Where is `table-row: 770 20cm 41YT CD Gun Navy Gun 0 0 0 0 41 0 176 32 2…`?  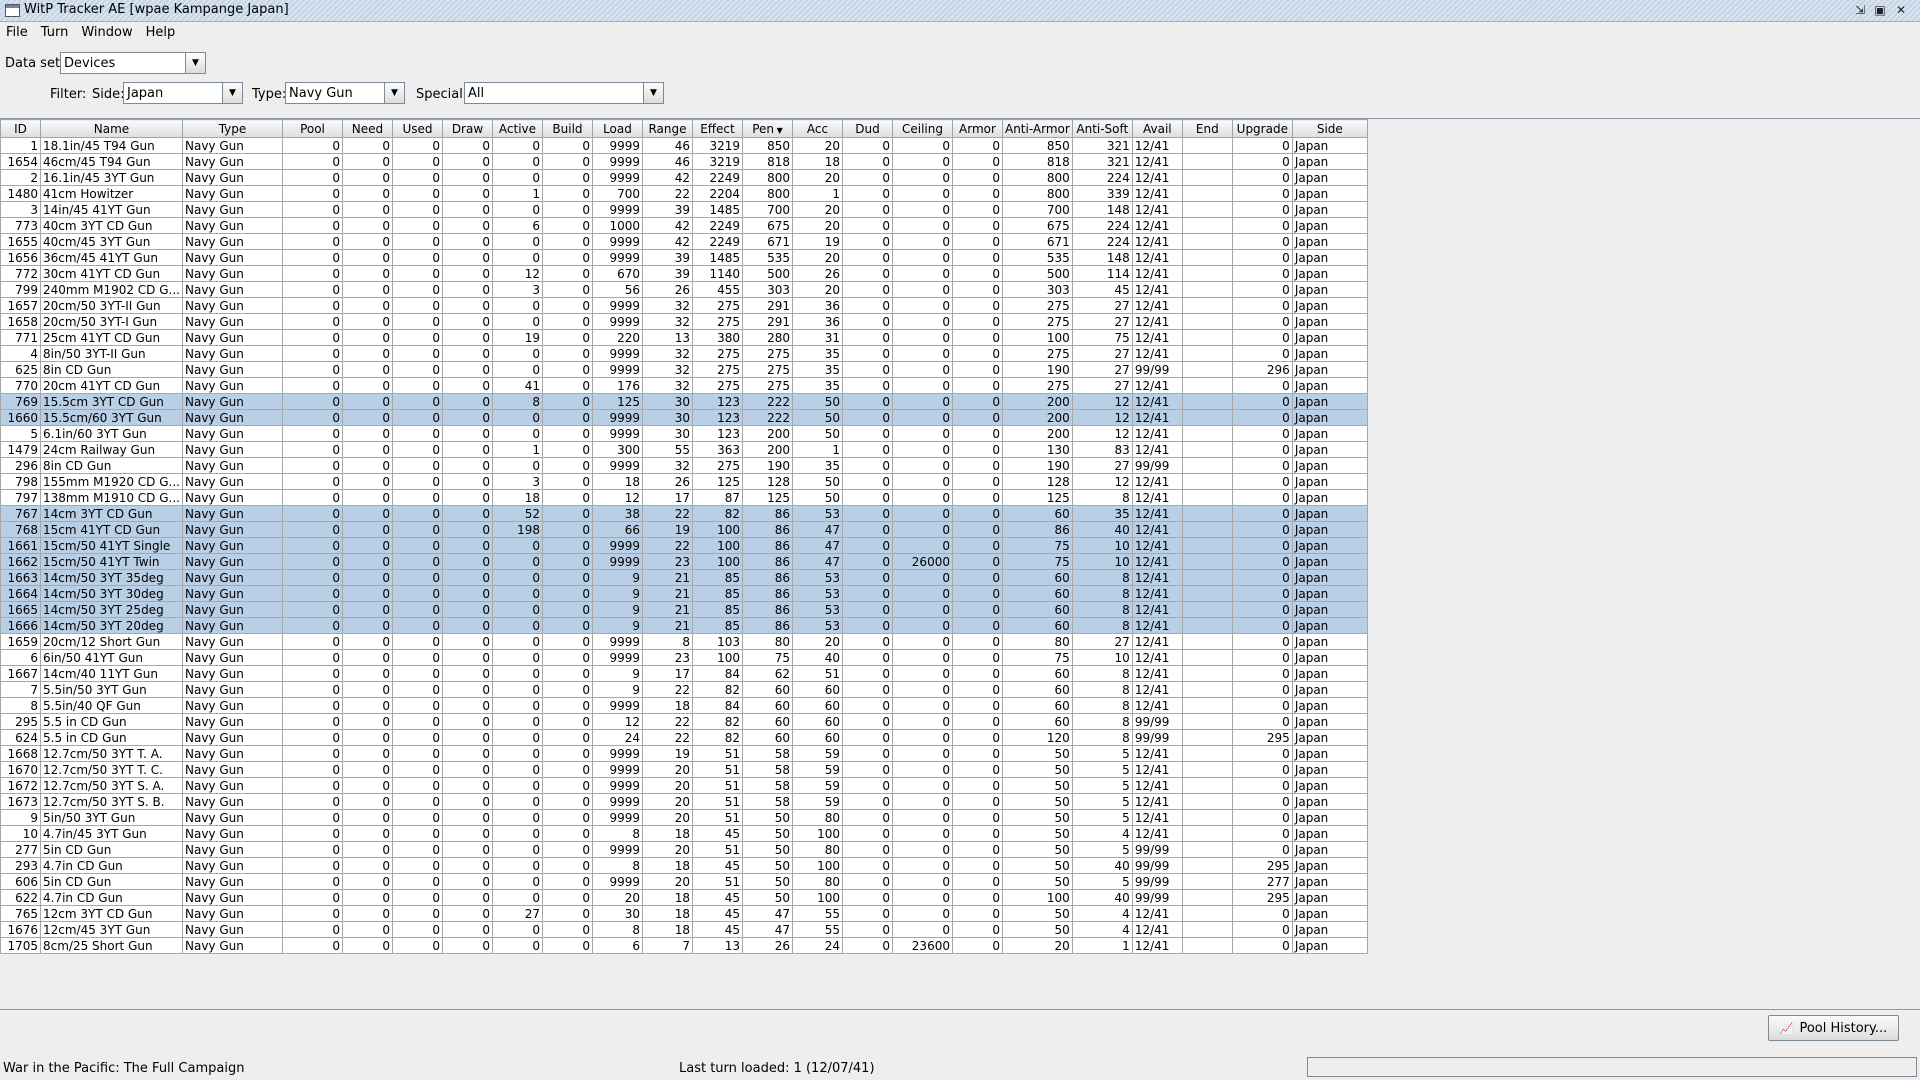 table-row: 770 20cm 41YT CD Gun Navy Gun 0 0 0 0 41 0 176 32 2… is located at coordinates (684, 385).